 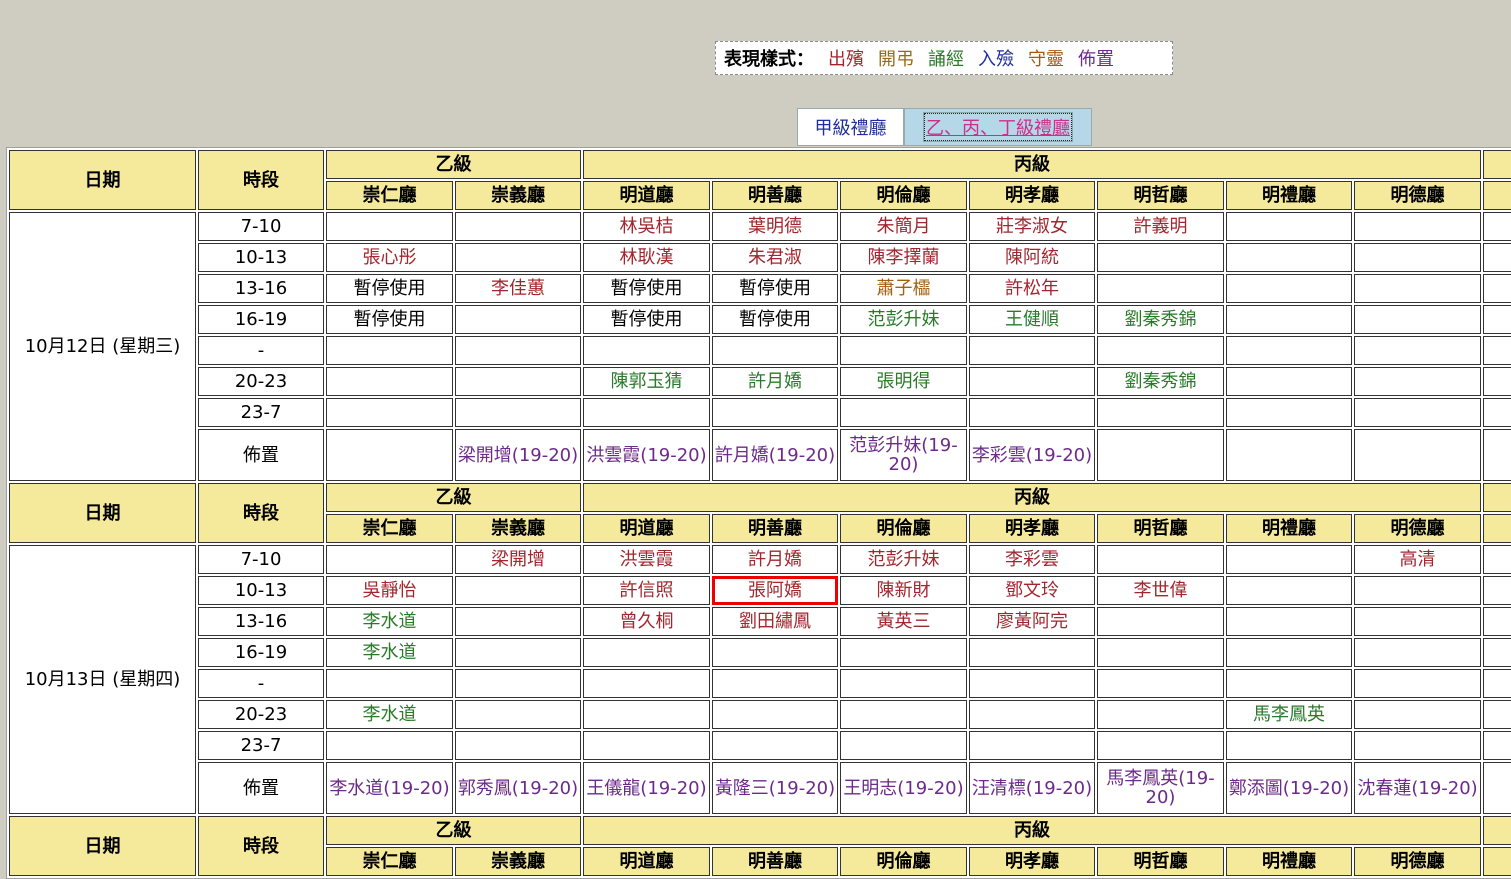 I want to click on header-hall: 明禮廳, so click(x=1289, y=195).